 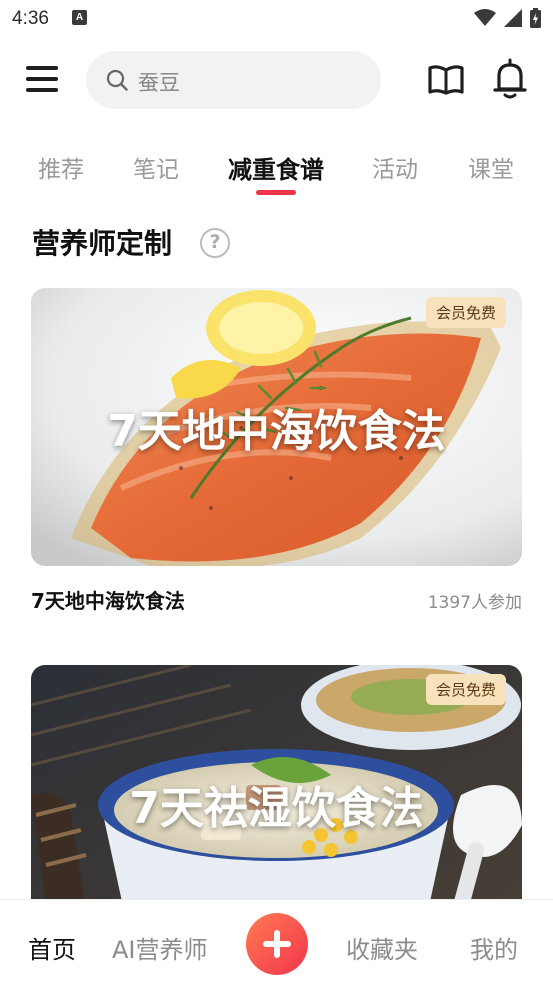 I want to click on wifi-icon, so click(x=485, y=17).